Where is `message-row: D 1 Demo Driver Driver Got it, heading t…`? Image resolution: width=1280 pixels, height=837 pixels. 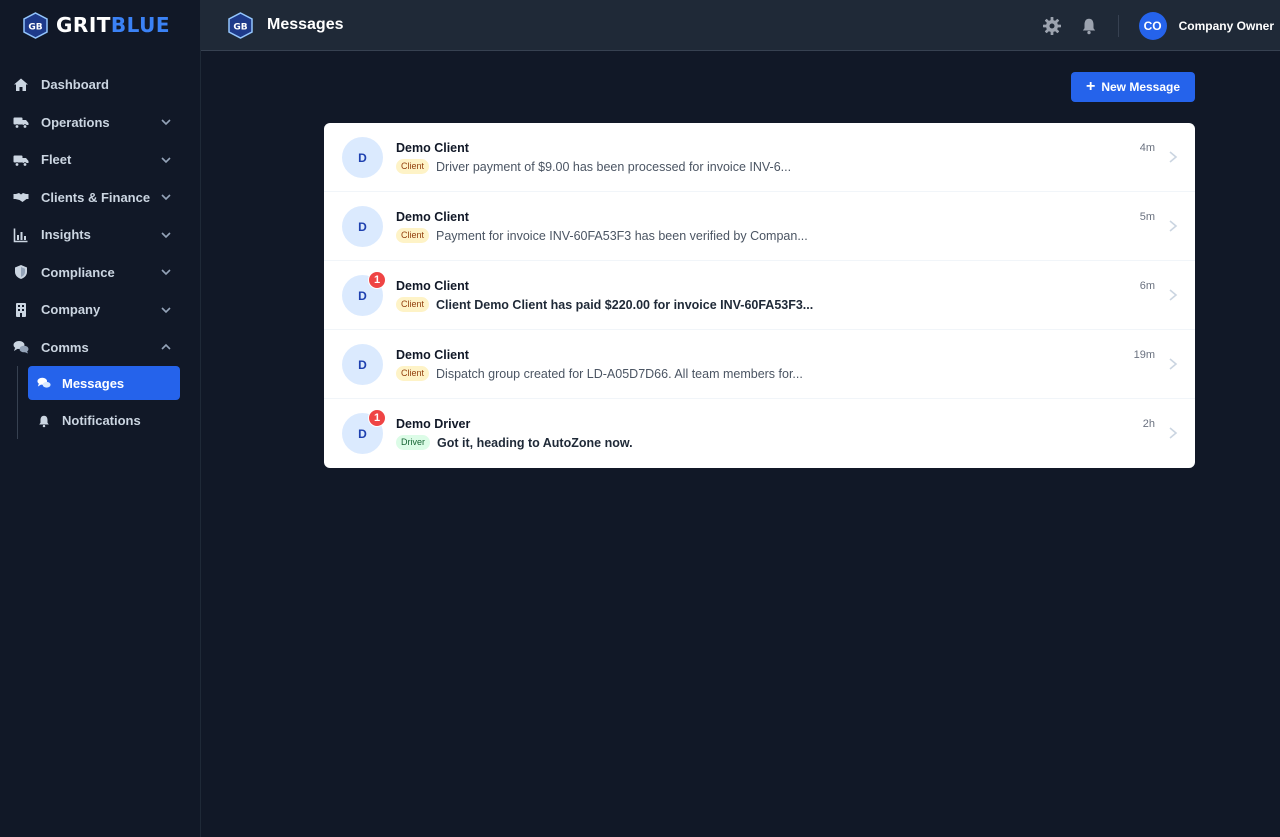
message-row: D 1 Demo Driver Driver Got it, heading t… is located at coordinates (759, 433).